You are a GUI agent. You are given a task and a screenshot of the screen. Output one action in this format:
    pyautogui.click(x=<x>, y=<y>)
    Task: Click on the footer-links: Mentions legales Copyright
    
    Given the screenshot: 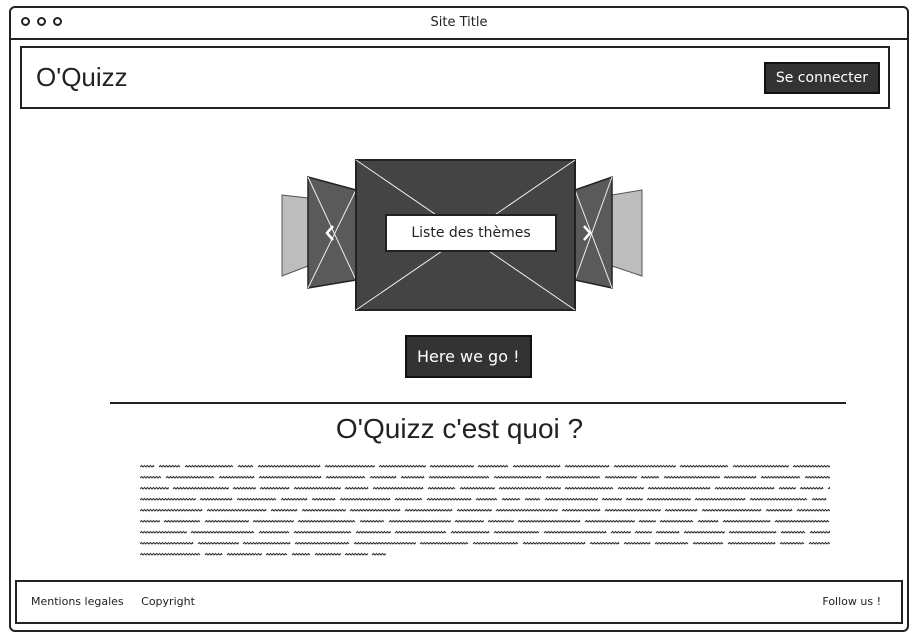 What is the action you would take?
    pyautogui.click(x=120, y=601)
    